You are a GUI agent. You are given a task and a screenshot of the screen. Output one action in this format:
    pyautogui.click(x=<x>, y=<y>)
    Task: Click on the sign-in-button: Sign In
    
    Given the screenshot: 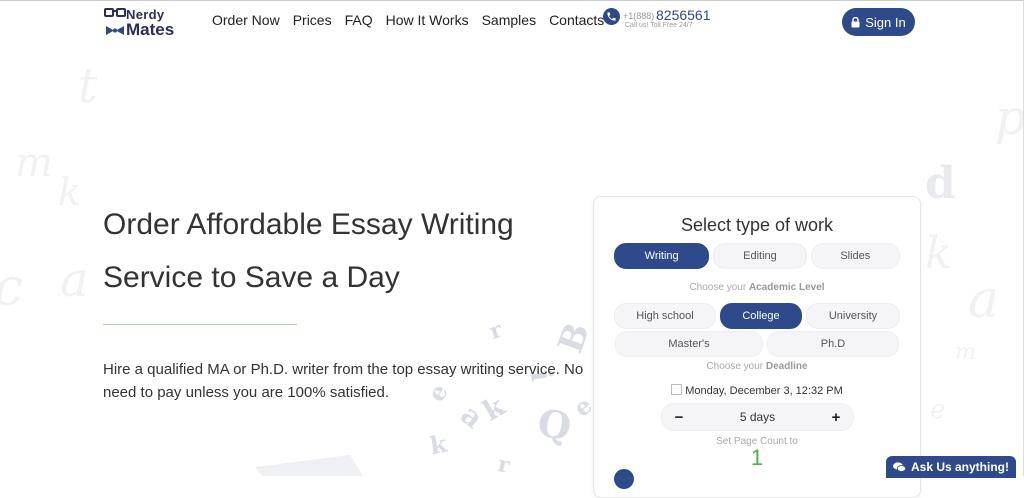 What is the action you would take?
    pyautogui.click(x=878, y=22)
    